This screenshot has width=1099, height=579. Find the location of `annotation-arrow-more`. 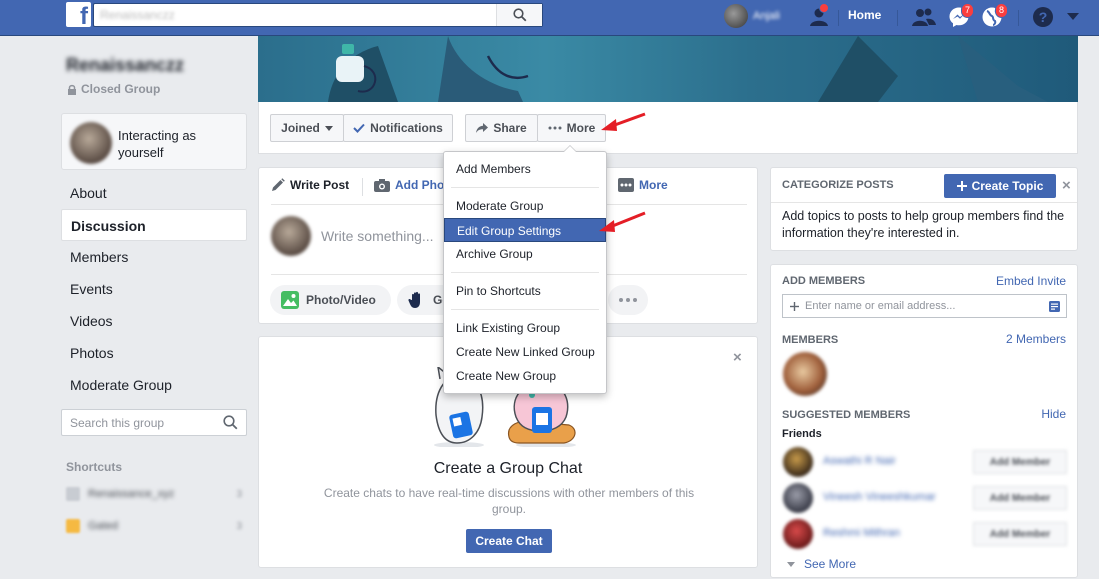

annotation-arrow-more is located at coordinates (623, 121).